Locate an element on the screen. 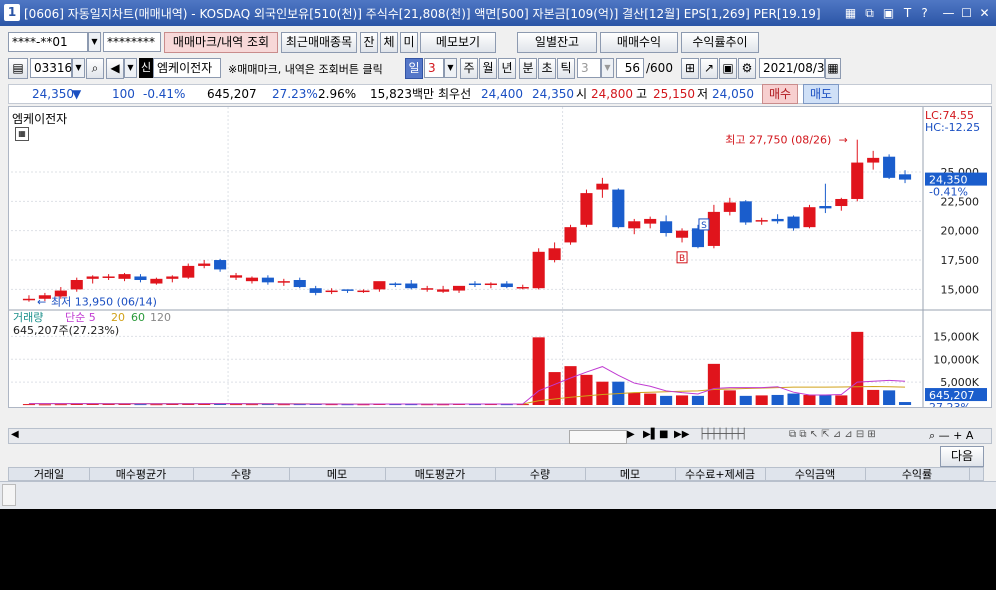 The image size is (996, 590). font-icon: T is located at coordinates (907, 13).